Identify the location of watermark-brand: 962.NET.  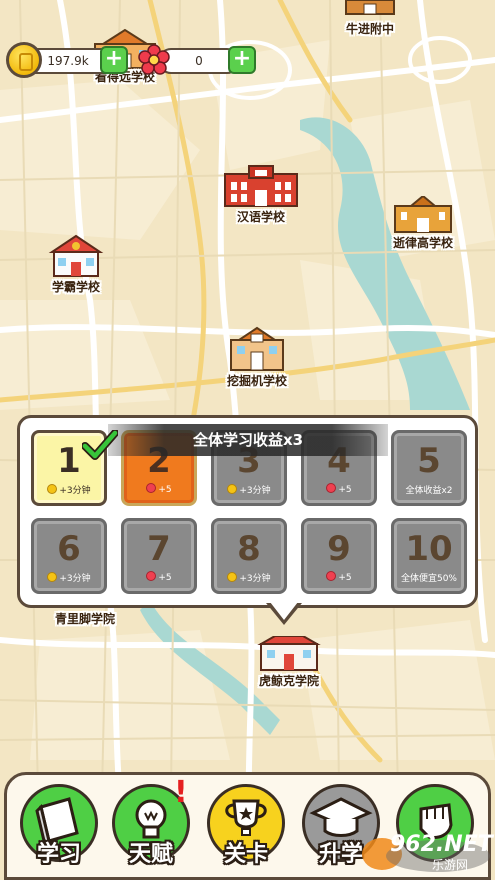
(441, 844).